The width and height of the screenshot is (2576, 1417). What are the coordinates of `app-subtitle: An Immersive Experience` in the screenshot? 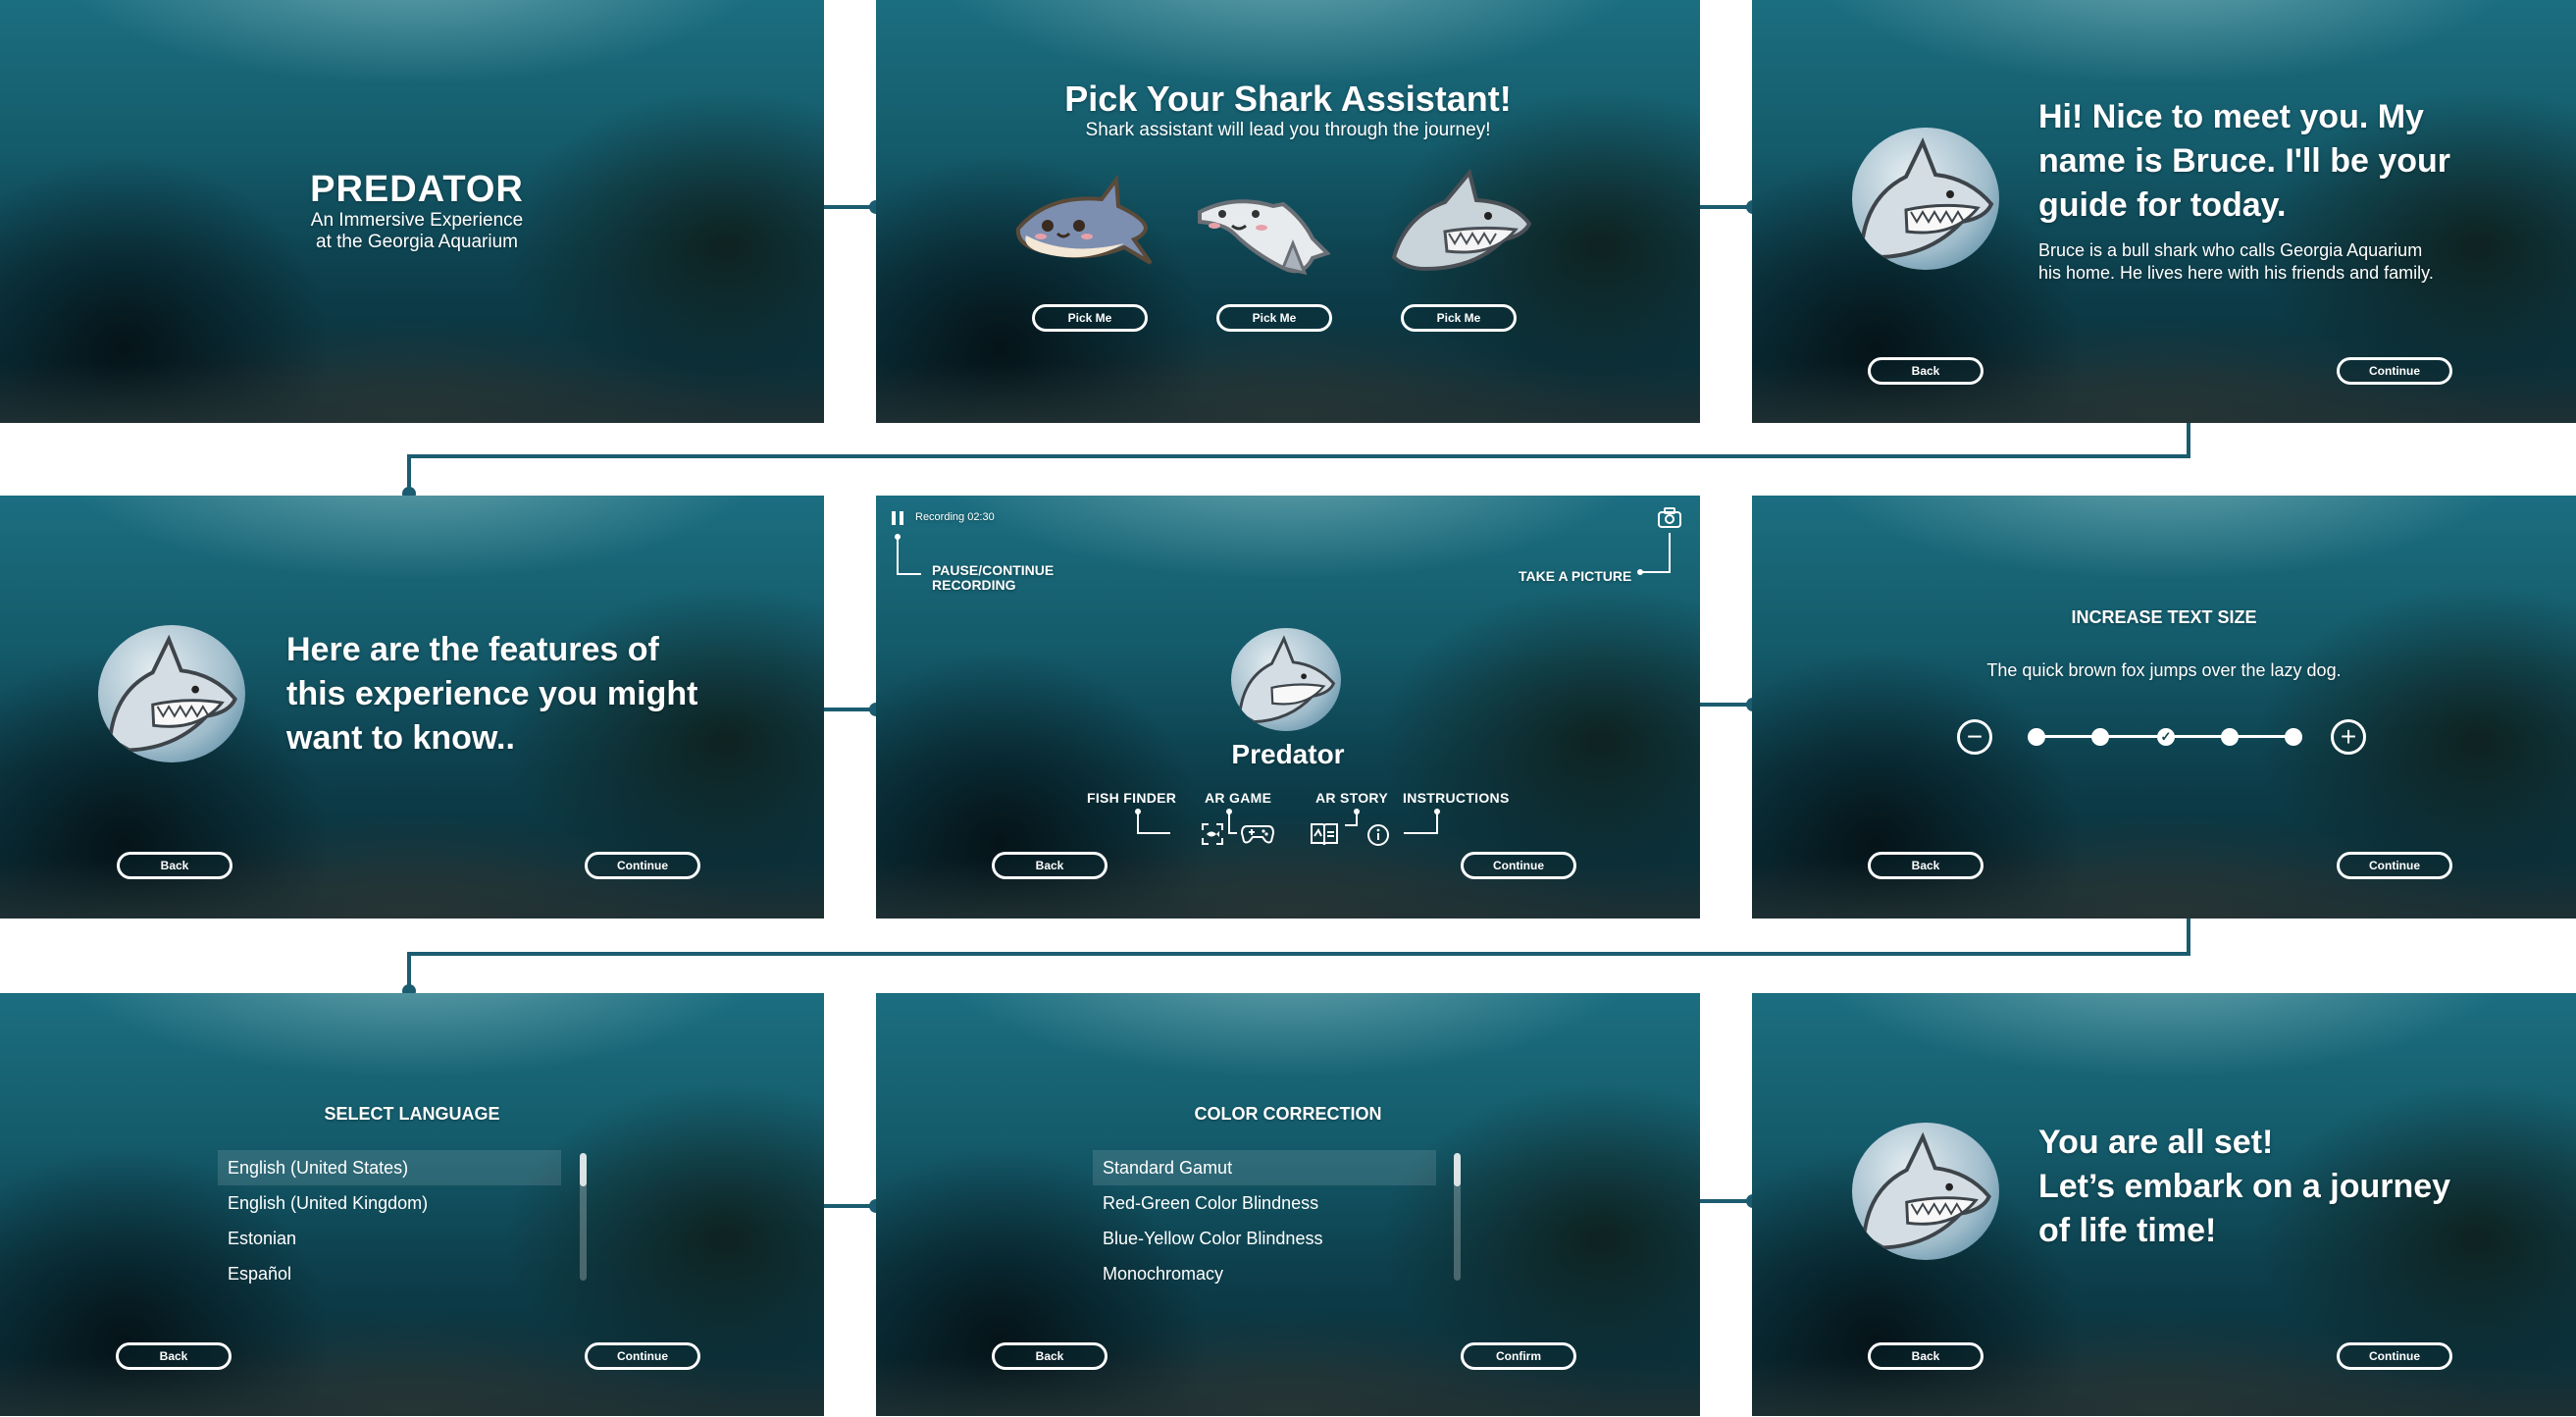 It's located at (417, 221).